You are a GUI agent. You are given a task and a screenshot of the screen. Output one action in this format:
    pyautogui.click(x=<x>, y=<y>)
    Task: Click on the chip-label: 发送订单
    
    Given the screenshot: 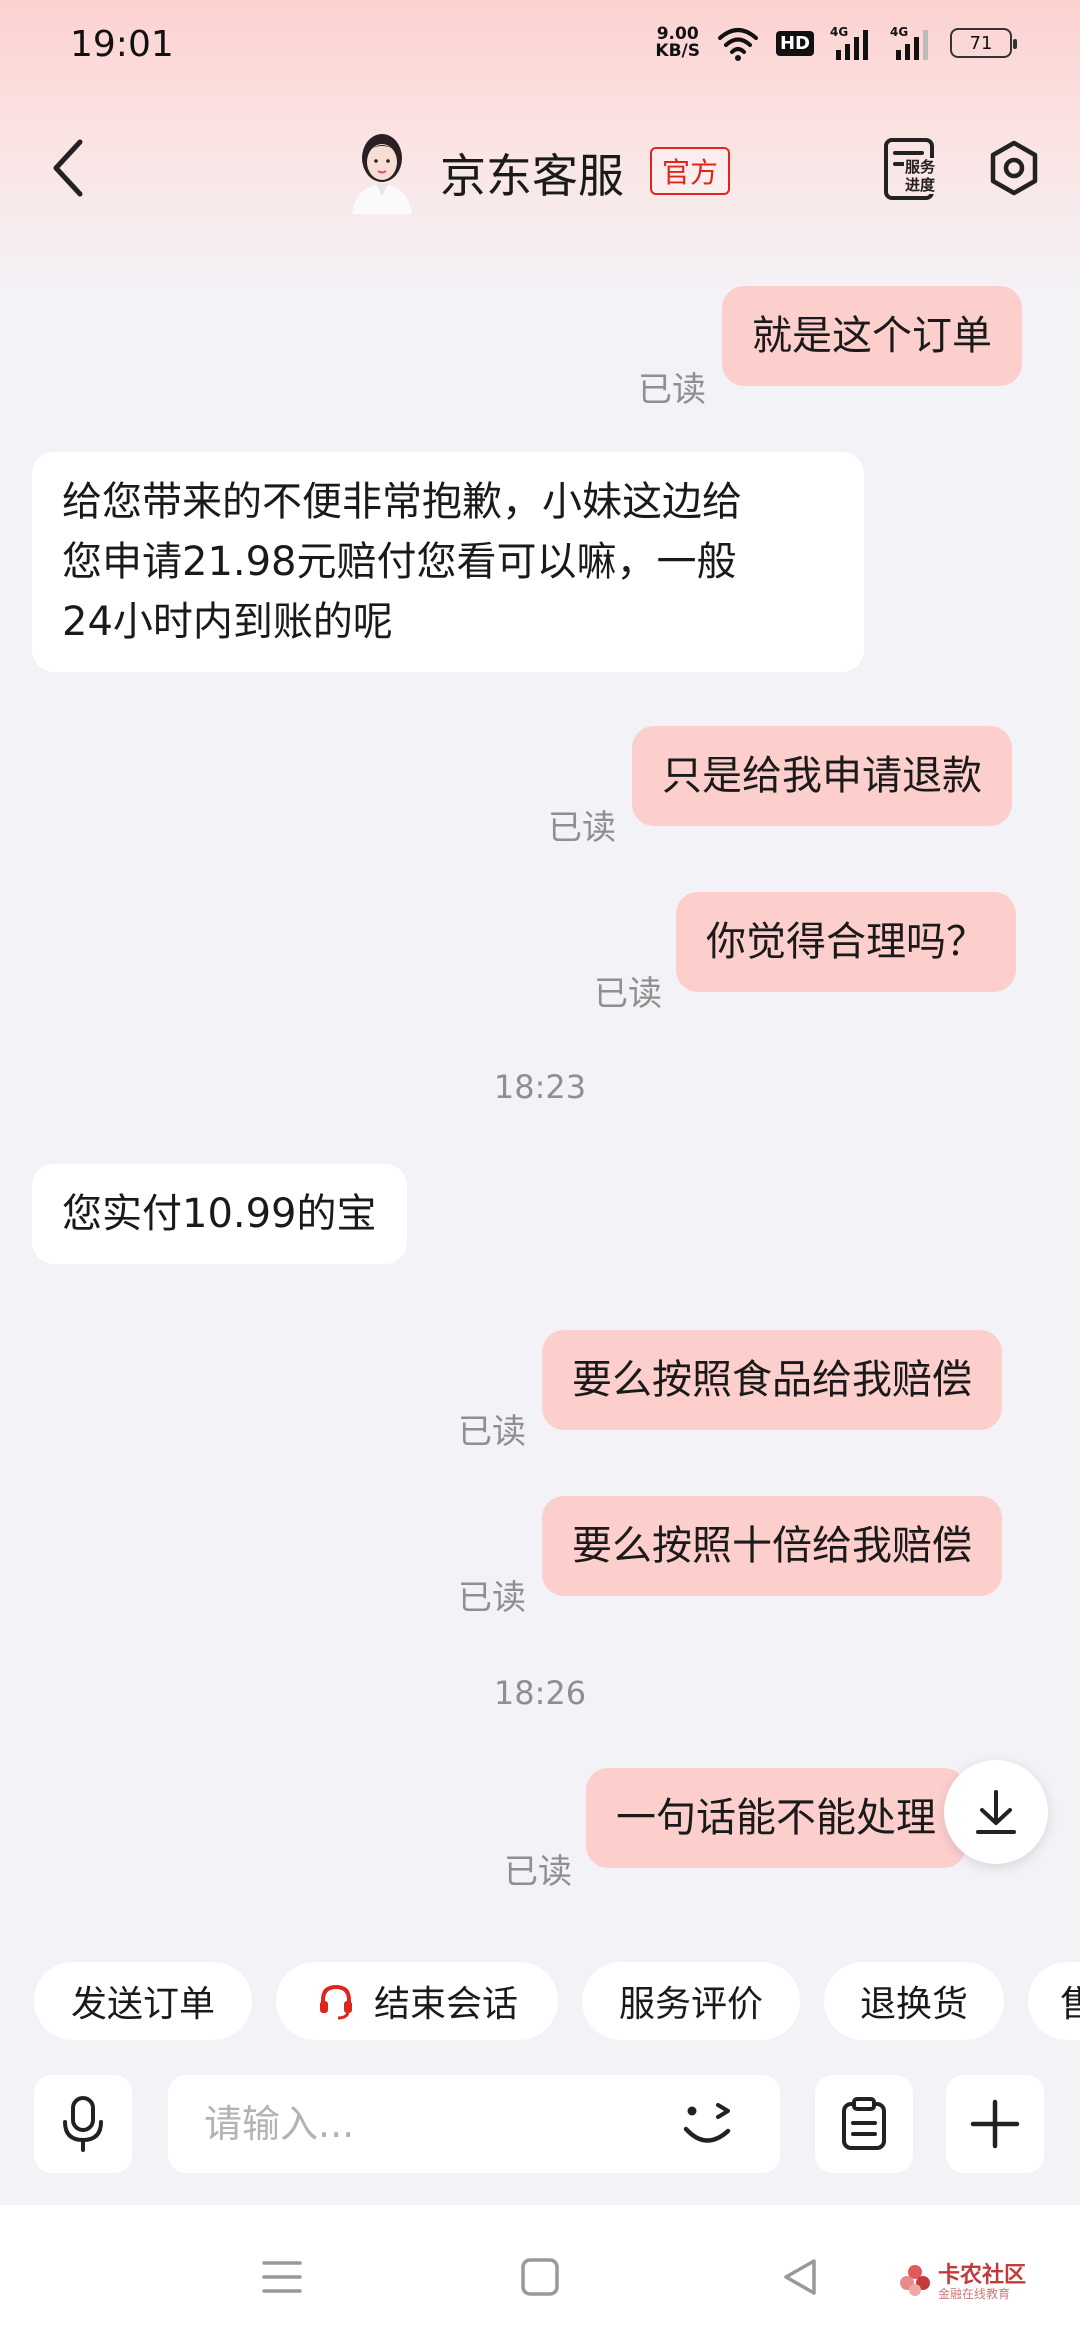 What is the action you would take?
    pyautogui.click(x=142, y=2004)
    